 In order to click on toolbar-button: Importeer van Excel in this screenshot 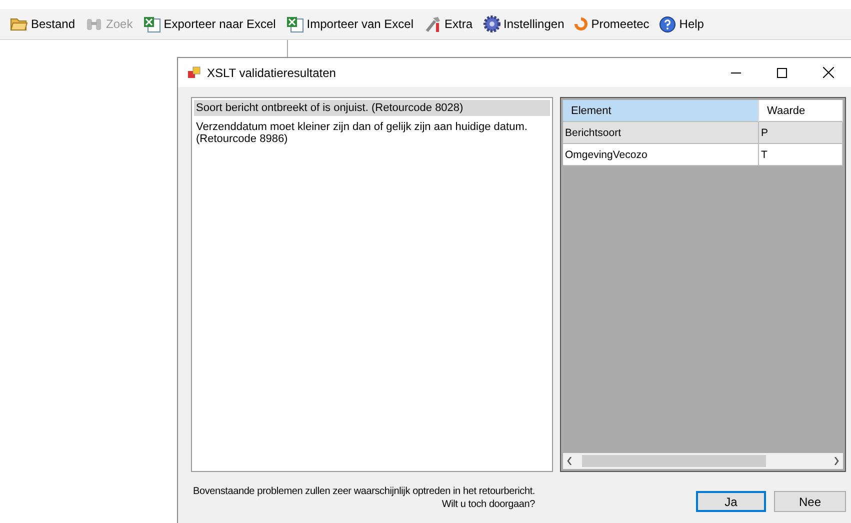, I will do `click(350, 24)`.